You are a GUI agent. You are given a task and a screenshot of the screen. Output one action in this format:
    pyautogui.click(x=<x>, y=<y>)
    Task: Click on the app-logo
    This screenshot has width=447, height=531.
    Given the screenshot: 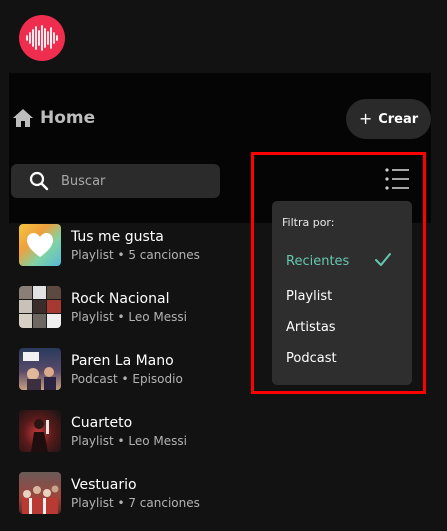 What is the action you would take?
    pyautogui.click(x=42, y=38)
    